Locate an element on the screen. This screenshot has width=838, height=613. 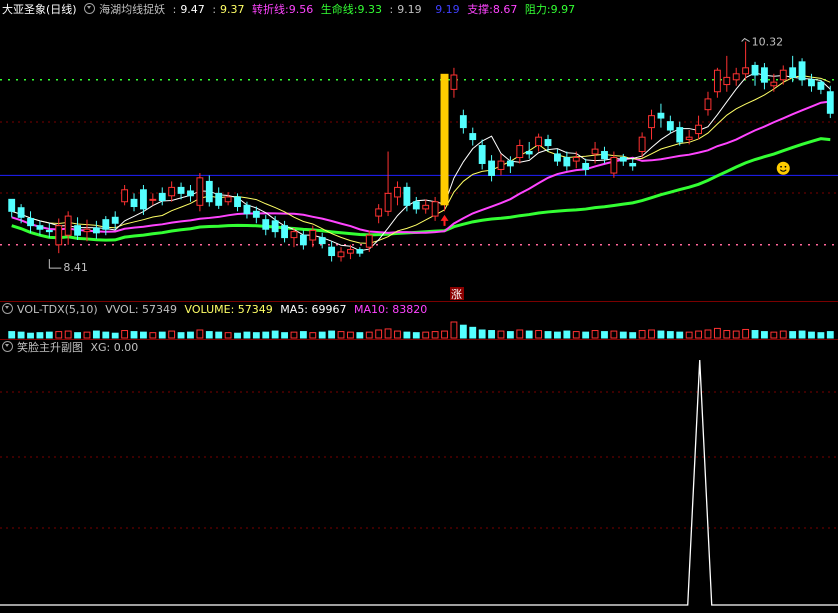
low-label: 8.41 is located at coordinates (75, 267).